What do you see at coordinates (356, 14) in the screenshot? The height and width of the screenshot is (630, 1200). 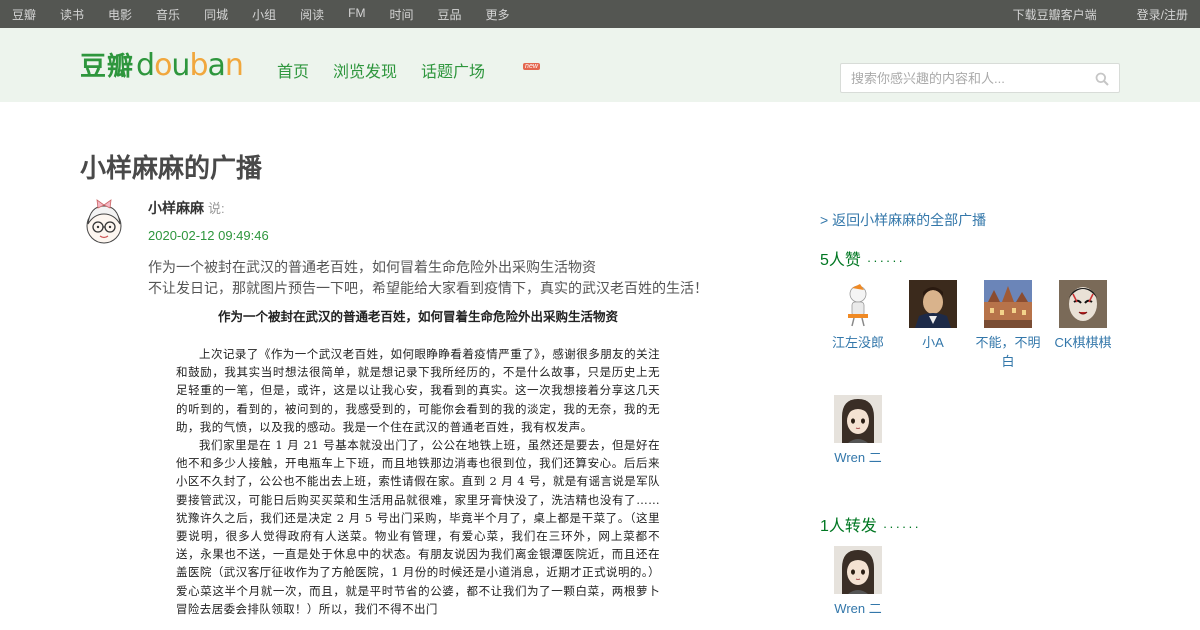 I see `top-nav-link-fm: FM` at bounding box center [356, 14].